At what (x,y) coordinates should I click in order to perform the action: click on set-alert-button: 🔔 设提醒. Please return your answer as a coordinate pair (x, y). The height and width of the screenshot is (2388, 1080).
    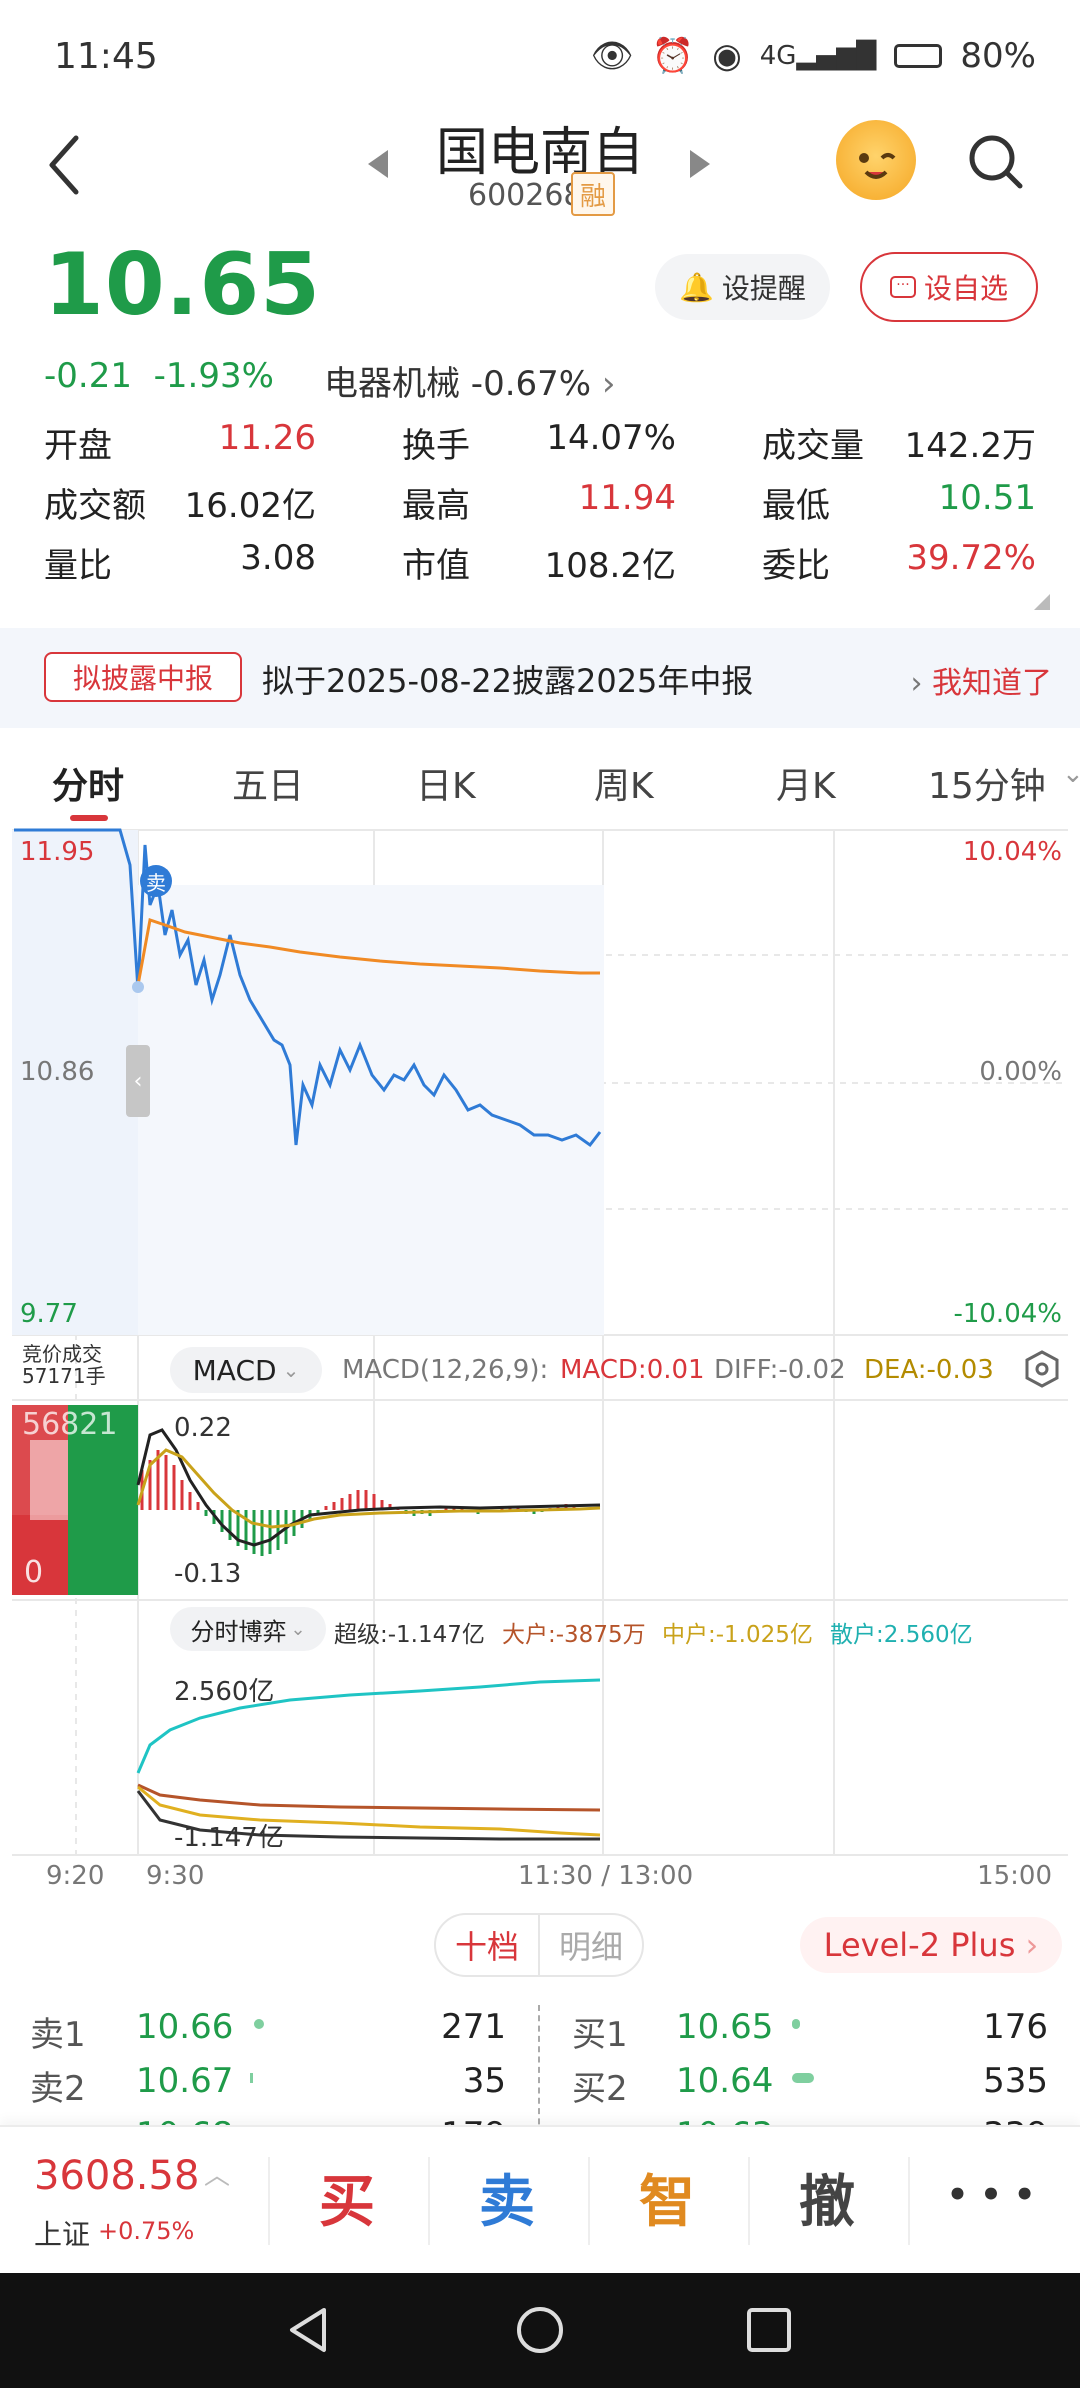
    Looking at the image, I should click on (742, 287).